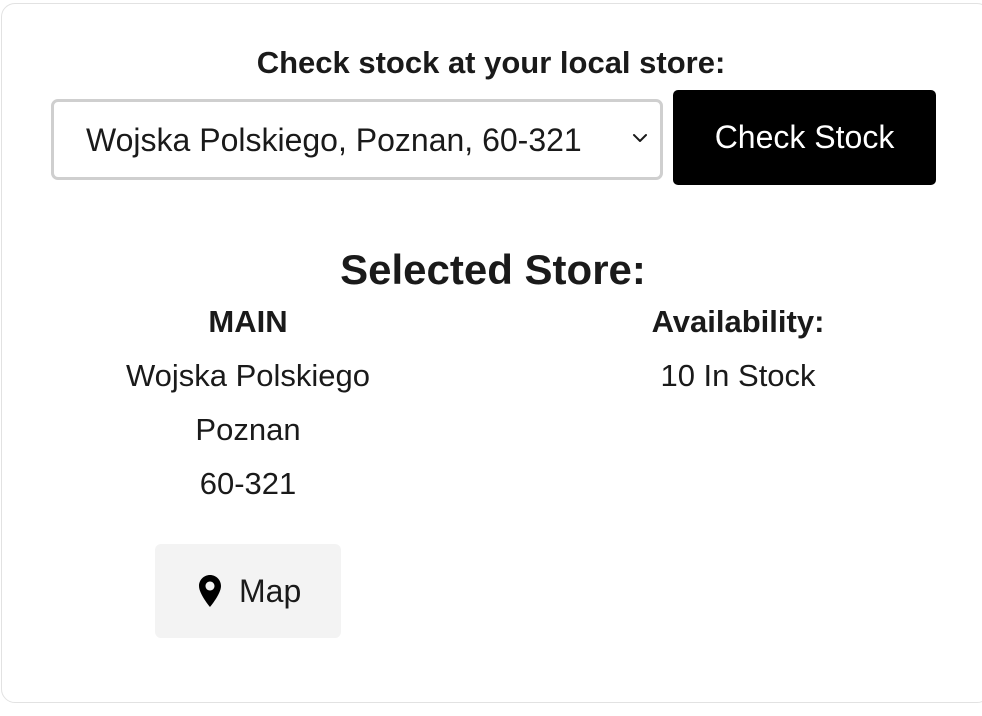 The width and height of the screenshot is (982, 716). Describe the element at coordinates (491, 62) in the screenshot. I see `stock-check-prompt: Check stock at your local store:` at that location.